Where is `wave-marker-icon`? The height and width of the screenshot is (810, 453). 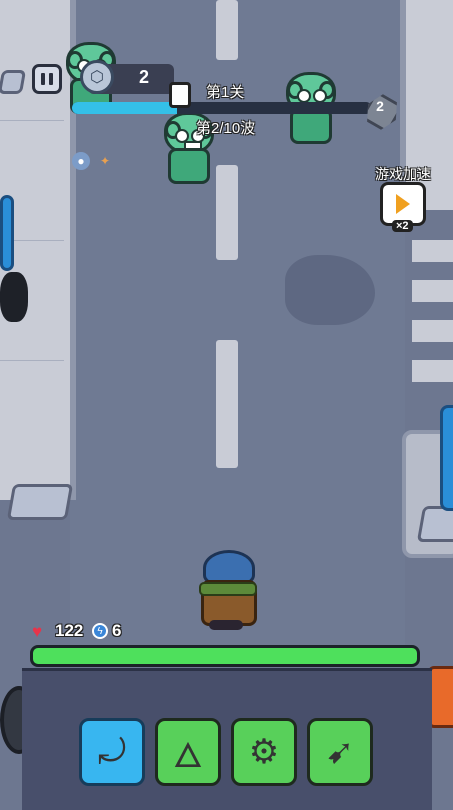
wave-marker-icon is located at coordinates (180, 95).